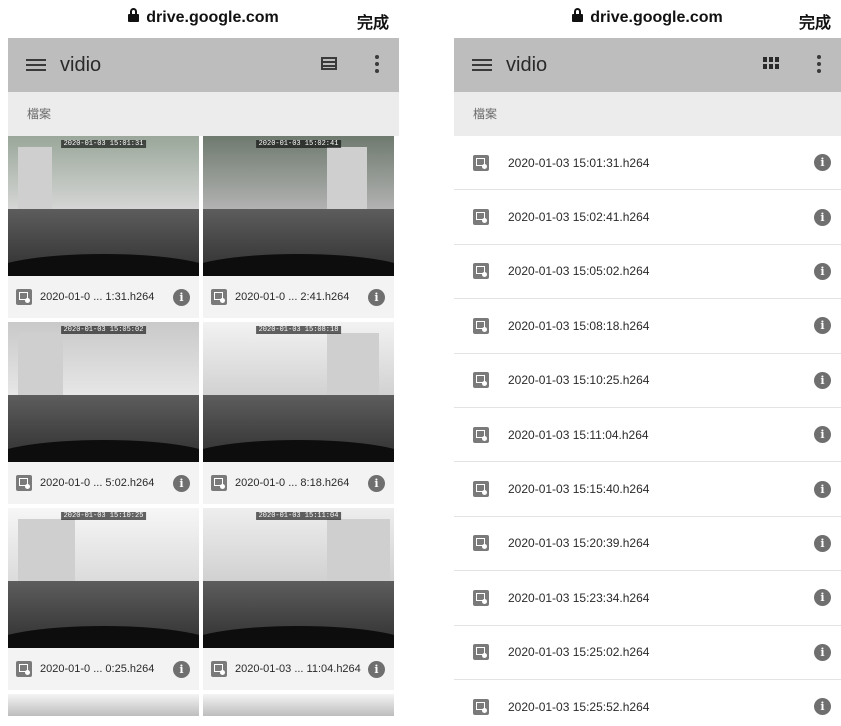 The height and width of the screenshot is (726, 841). I want to click on file-row: 2020-01-03 15:08:18.h264 i, so click(647, 326).